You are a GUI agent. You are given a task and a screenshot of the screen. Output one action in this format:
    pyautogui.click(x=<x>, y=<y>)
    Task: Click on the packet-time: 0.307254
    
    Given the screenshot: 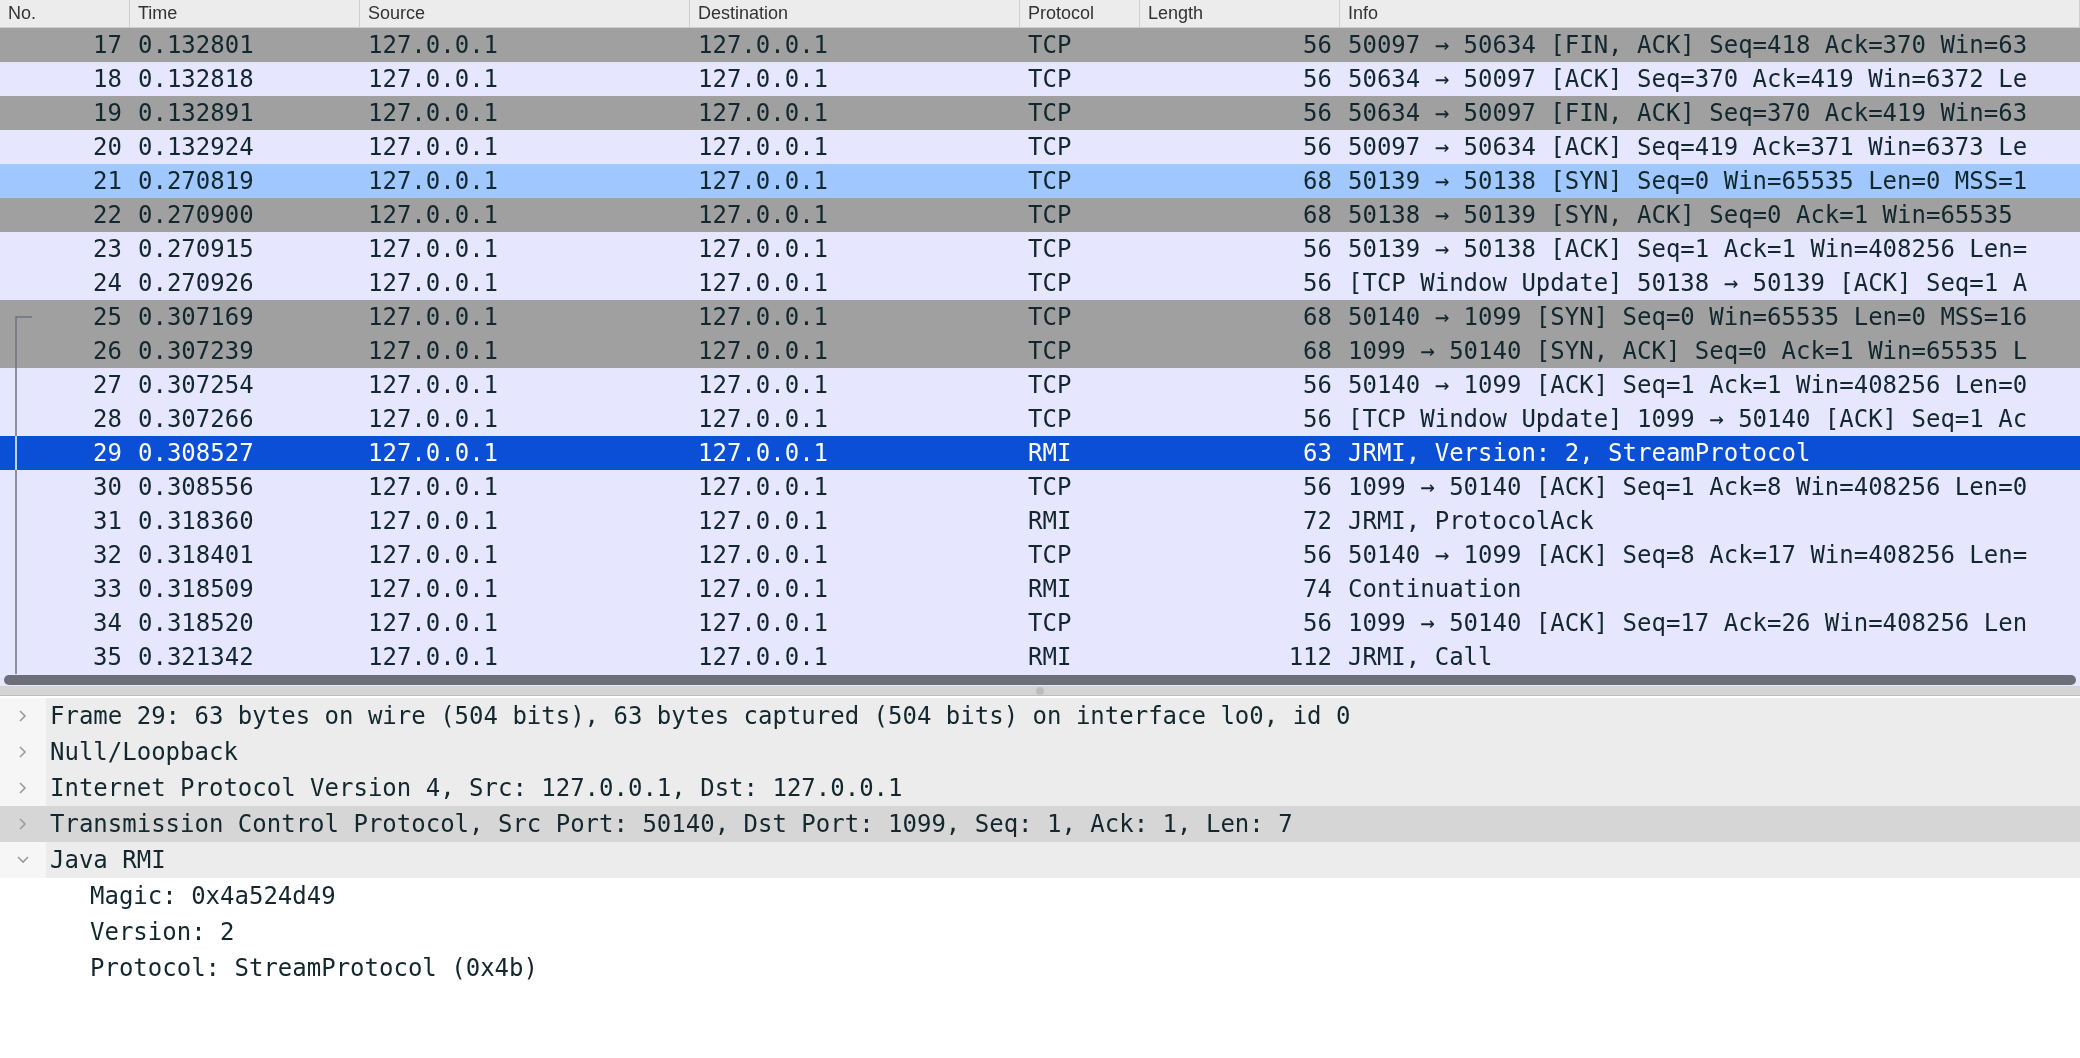 What is the action you would take?
    pyautogui.click(x=196, y=385)
    